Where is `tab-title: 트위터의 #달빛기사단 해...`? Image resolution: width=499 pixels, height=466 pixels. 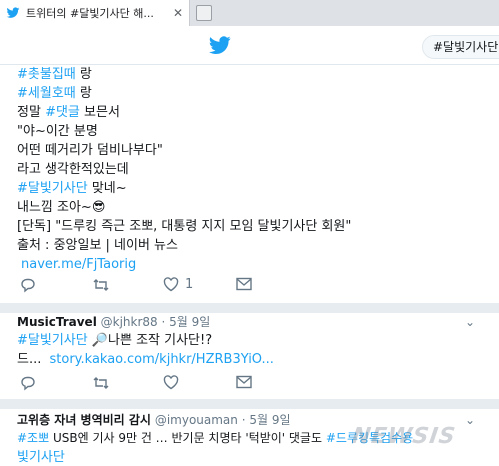
tab-title: 트위터의 #달빛기사단 해... is located at coordinates (90, 13).